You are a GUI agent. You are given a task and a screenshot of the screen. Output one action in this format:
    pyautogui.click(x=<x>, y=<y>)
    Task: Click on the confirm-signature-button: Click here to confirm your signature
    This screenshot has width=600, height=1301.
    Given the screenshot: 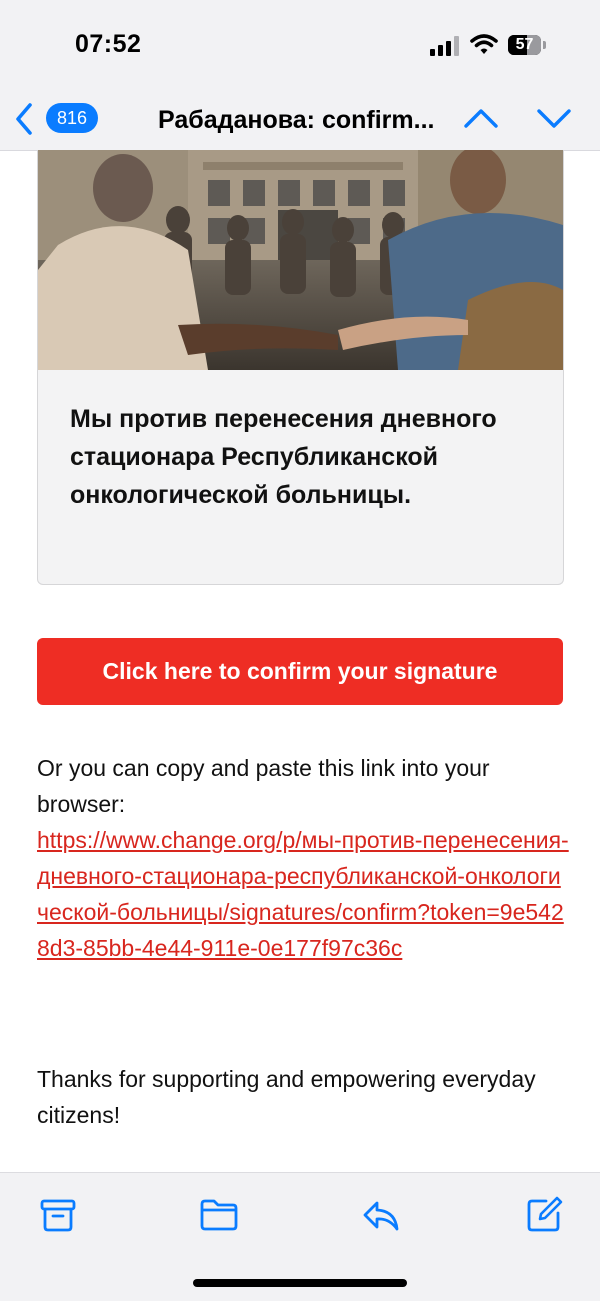 What is the action you would take?
    pyautogui.click(x=300, y=671)
    